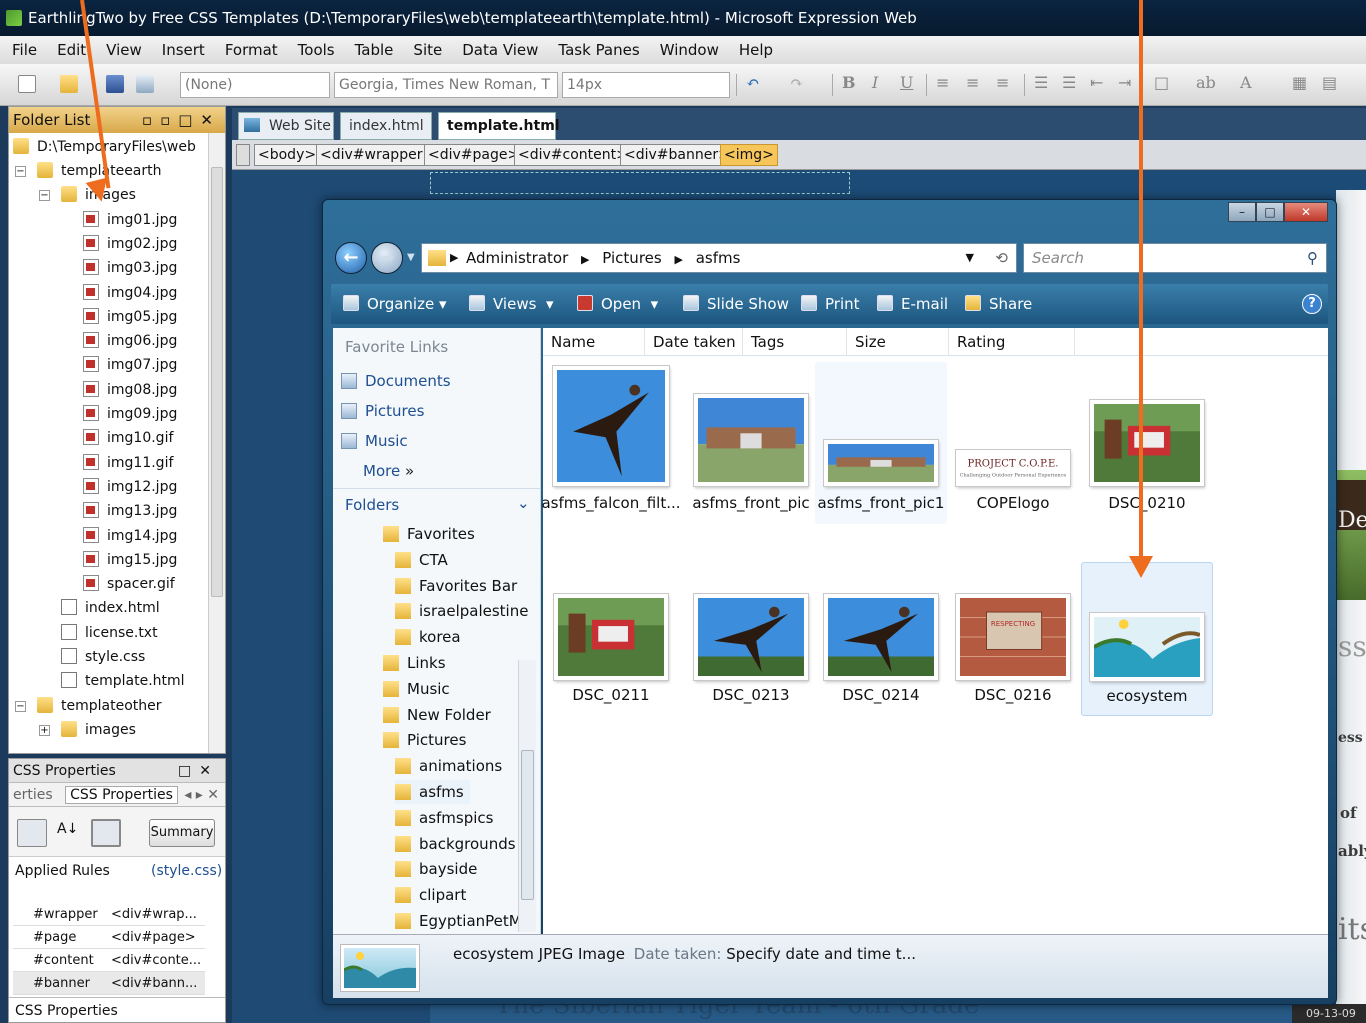 The height and width of the screenshot is (1023, 1366). Describe the element at coordinates (437, 715) in the screenshot. I see `folder-tree-item: New Folder` at that location.